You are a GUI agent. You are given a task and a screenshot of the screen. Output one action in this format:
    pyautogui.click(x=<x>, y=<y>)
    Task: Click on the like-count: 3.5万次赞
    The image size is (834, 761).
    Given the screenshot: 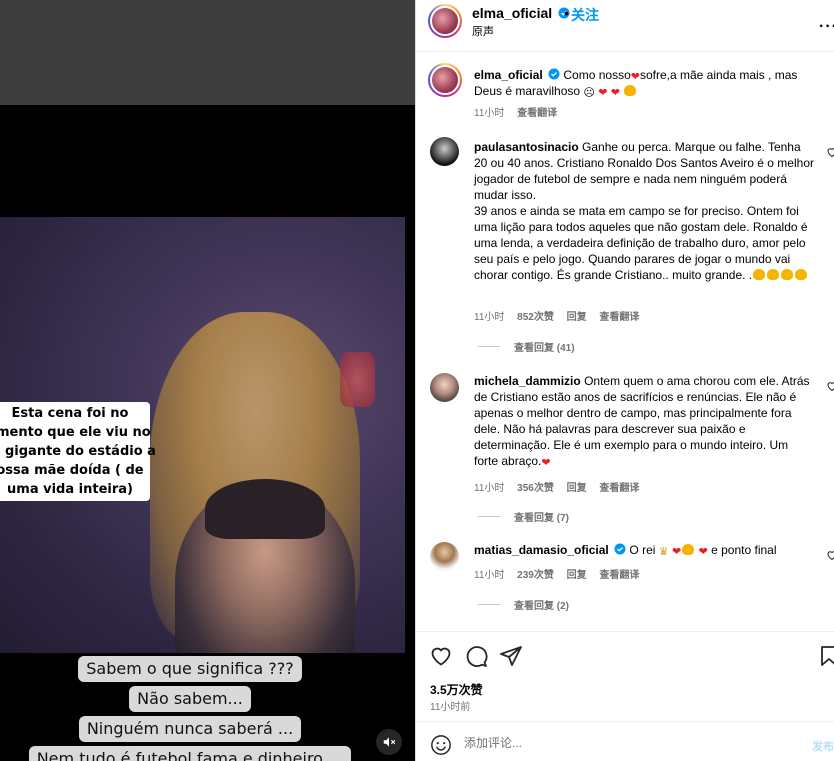 What is the action you would take?
    pyautogui.click(x=456, y=689)
    